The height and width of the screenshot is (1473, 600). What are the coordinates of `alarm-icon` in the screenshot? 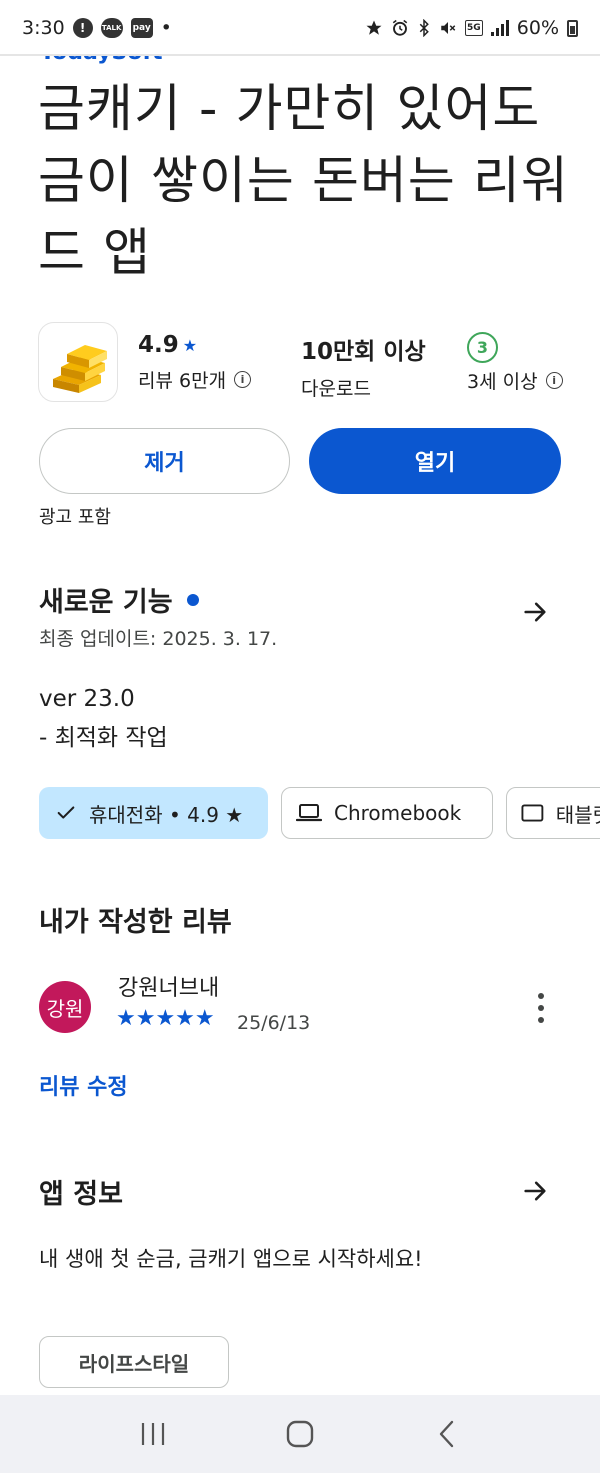 It's located at (400, 28).